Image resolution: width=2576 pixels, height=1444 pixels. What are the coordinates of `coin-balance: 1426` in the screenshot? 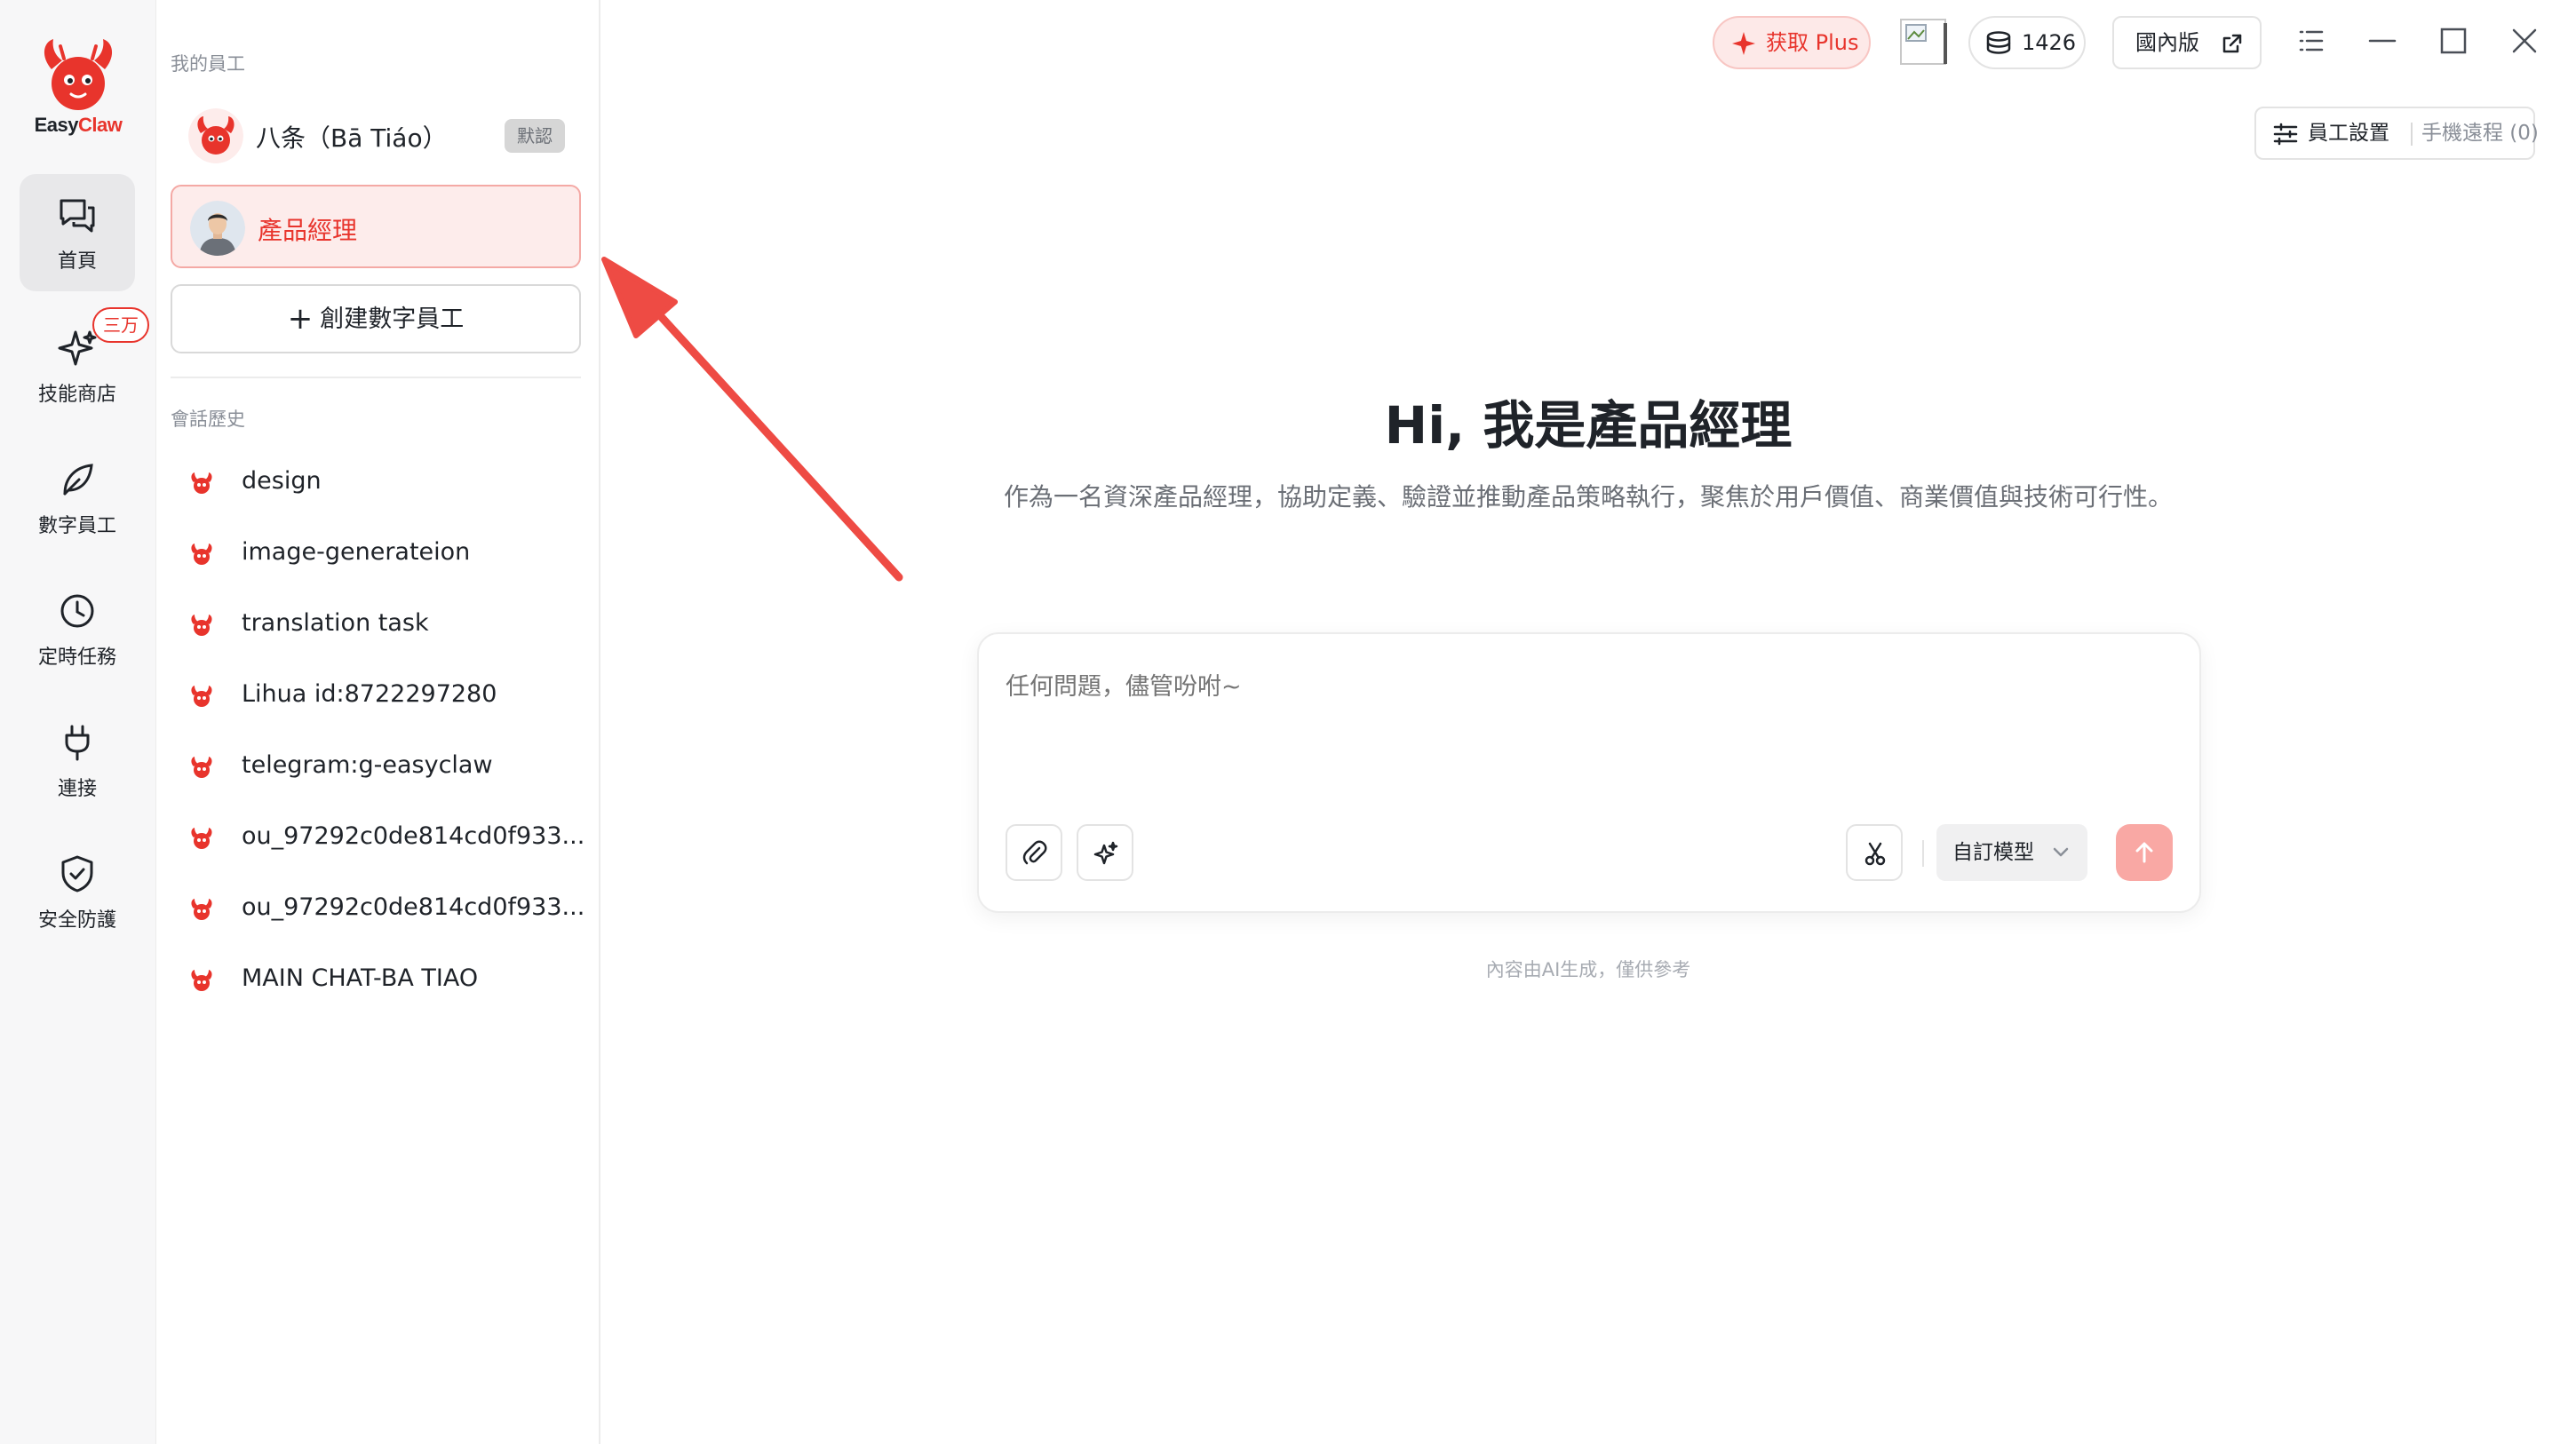 It's located at (2027, 42).